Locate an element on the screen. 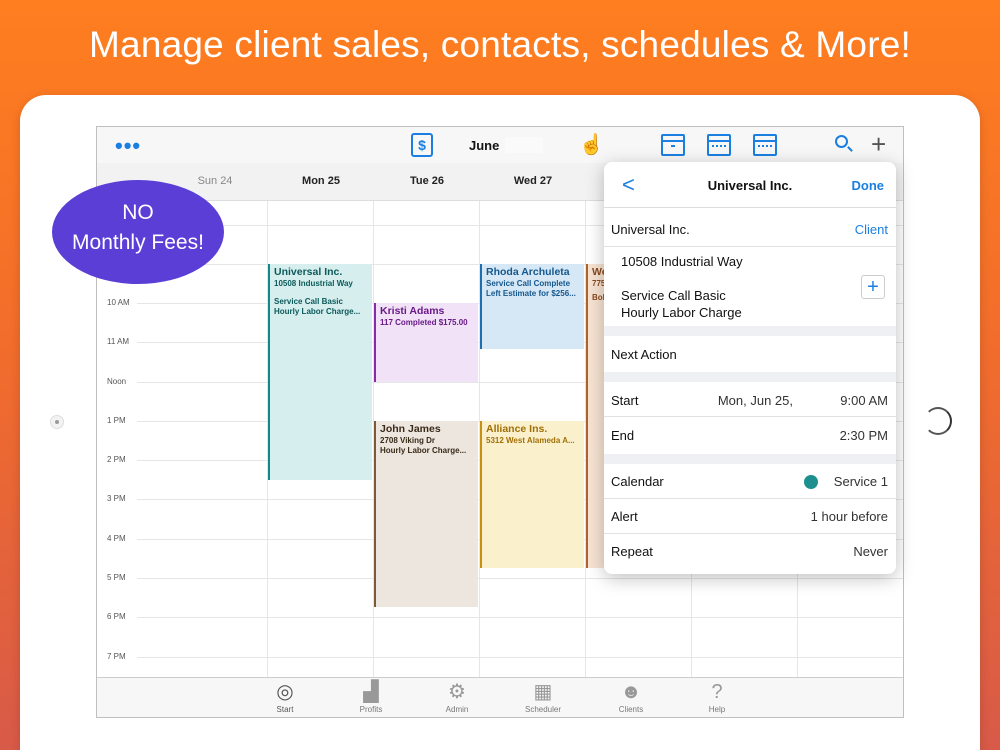 Image resolution: width=1000 pixels, height=750 pixels. gear-icon: ⚙ is located at coordinates (457, 692).